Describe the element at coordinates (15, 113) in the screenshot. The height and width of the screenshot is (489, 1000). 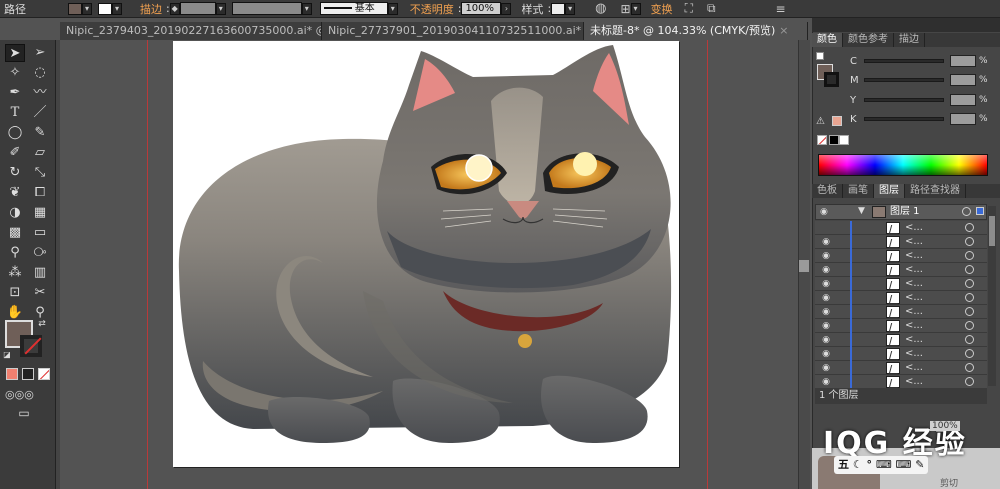
I see `type-tool-icon: T` at that location.